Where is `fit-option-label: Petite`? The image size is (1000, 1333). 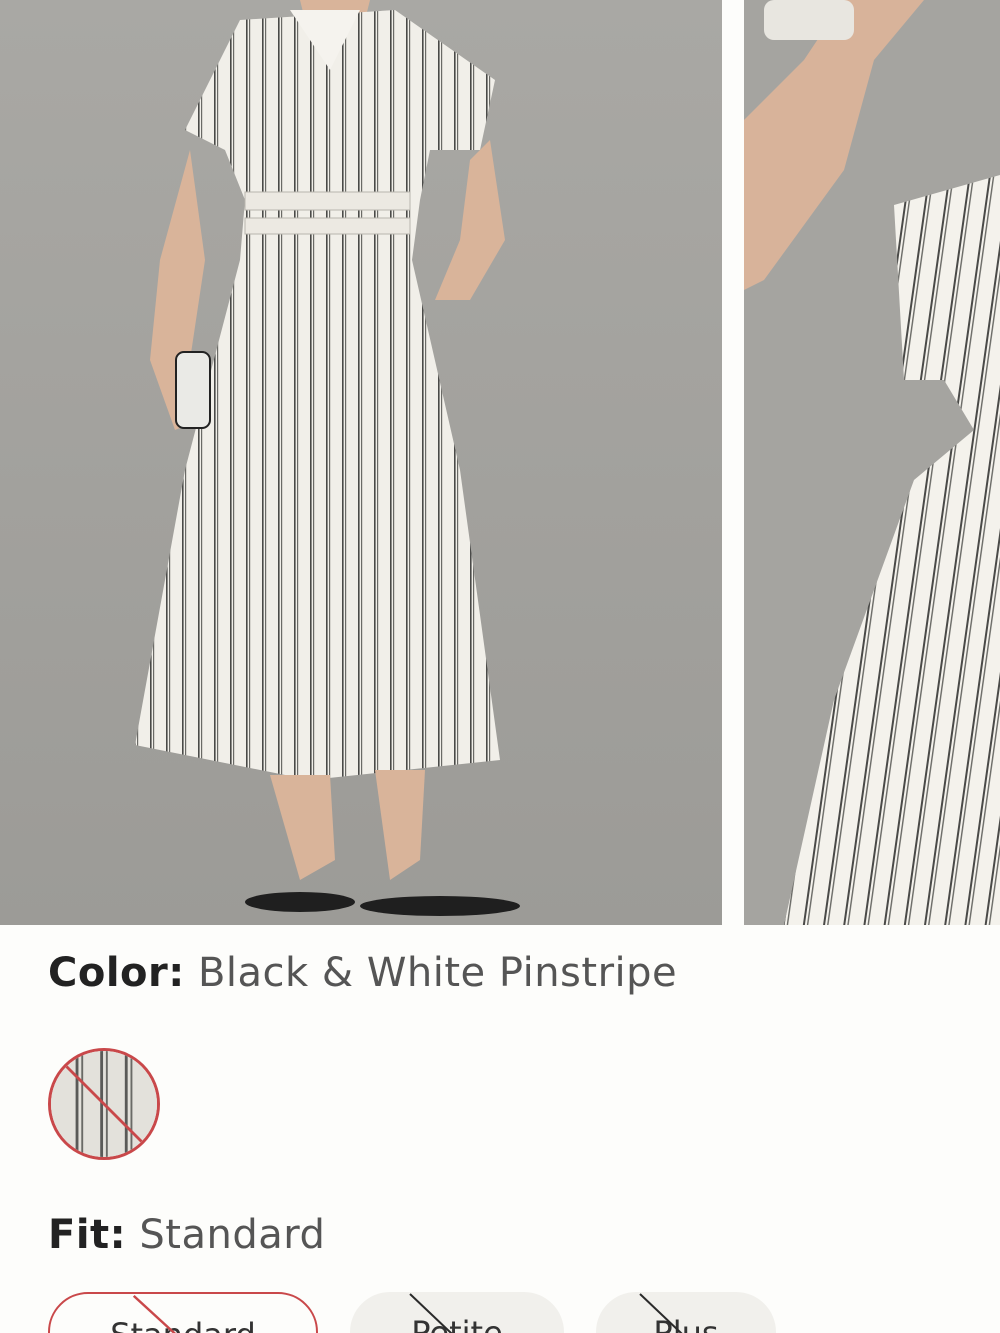 fit-option-label: Petite is located at coordinates (457, 1323).